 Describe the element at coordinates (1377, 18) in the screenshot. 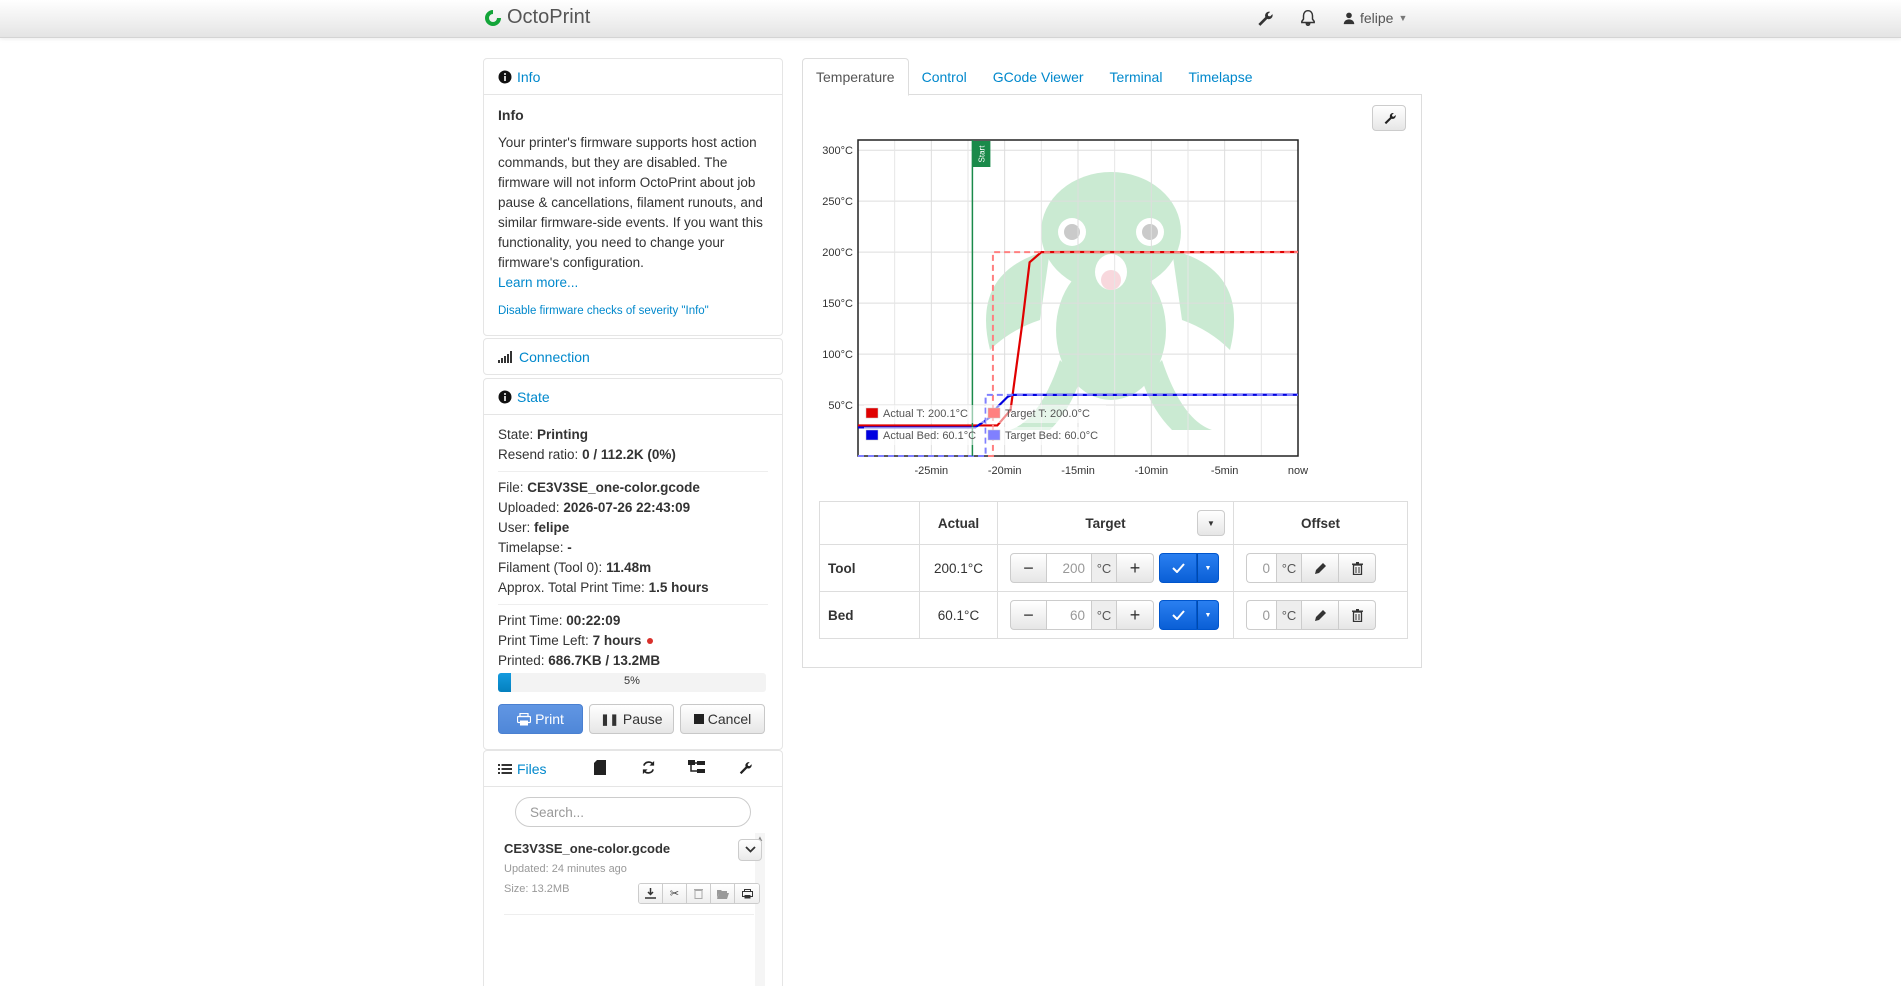

I see `user-name: felipe` at that location.